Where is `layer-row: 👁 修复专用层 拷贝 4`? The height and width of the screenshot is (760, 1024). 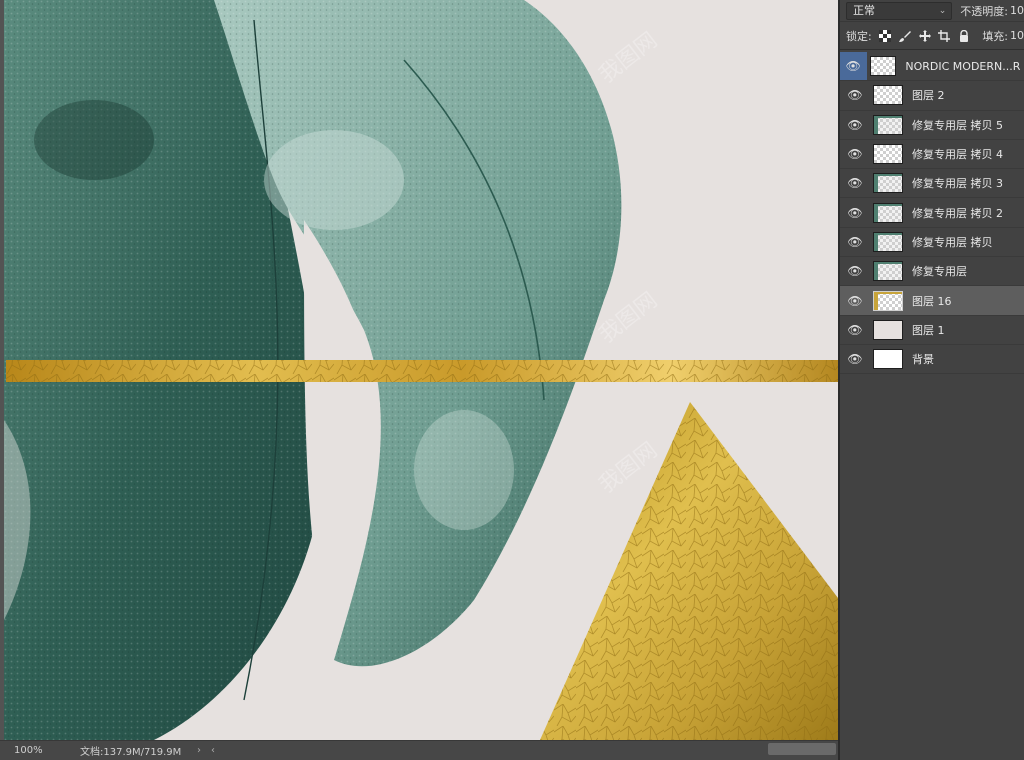 layer-row: 👁 修复专用层 拷贝 4 is located at coordinates (932, 155).